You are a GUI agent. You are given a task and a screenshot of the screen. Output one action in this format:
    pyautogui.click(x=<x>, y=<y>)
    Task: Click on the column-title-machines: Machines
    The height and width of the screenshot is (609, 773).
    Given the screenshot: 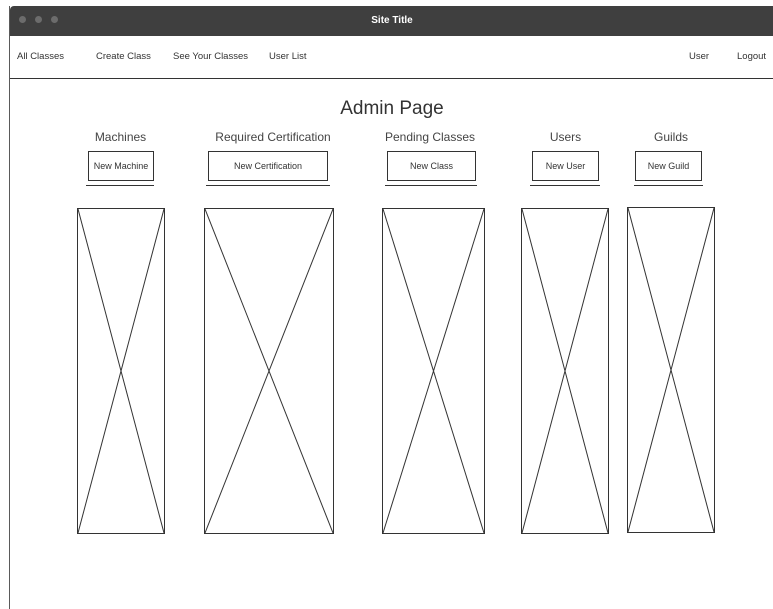 What is the action you would take?
    pyautogui.click(x=120, y=137)
    